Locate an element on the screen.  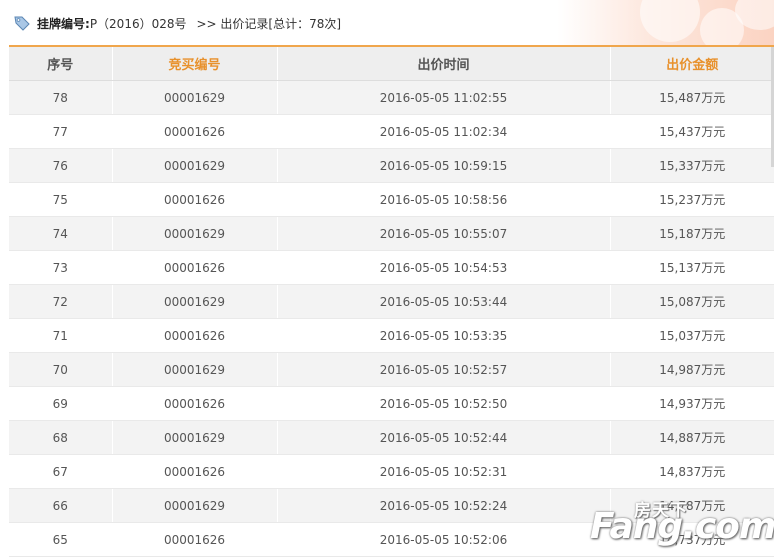
cell-index: 67 is located at coordinates (61, 471).